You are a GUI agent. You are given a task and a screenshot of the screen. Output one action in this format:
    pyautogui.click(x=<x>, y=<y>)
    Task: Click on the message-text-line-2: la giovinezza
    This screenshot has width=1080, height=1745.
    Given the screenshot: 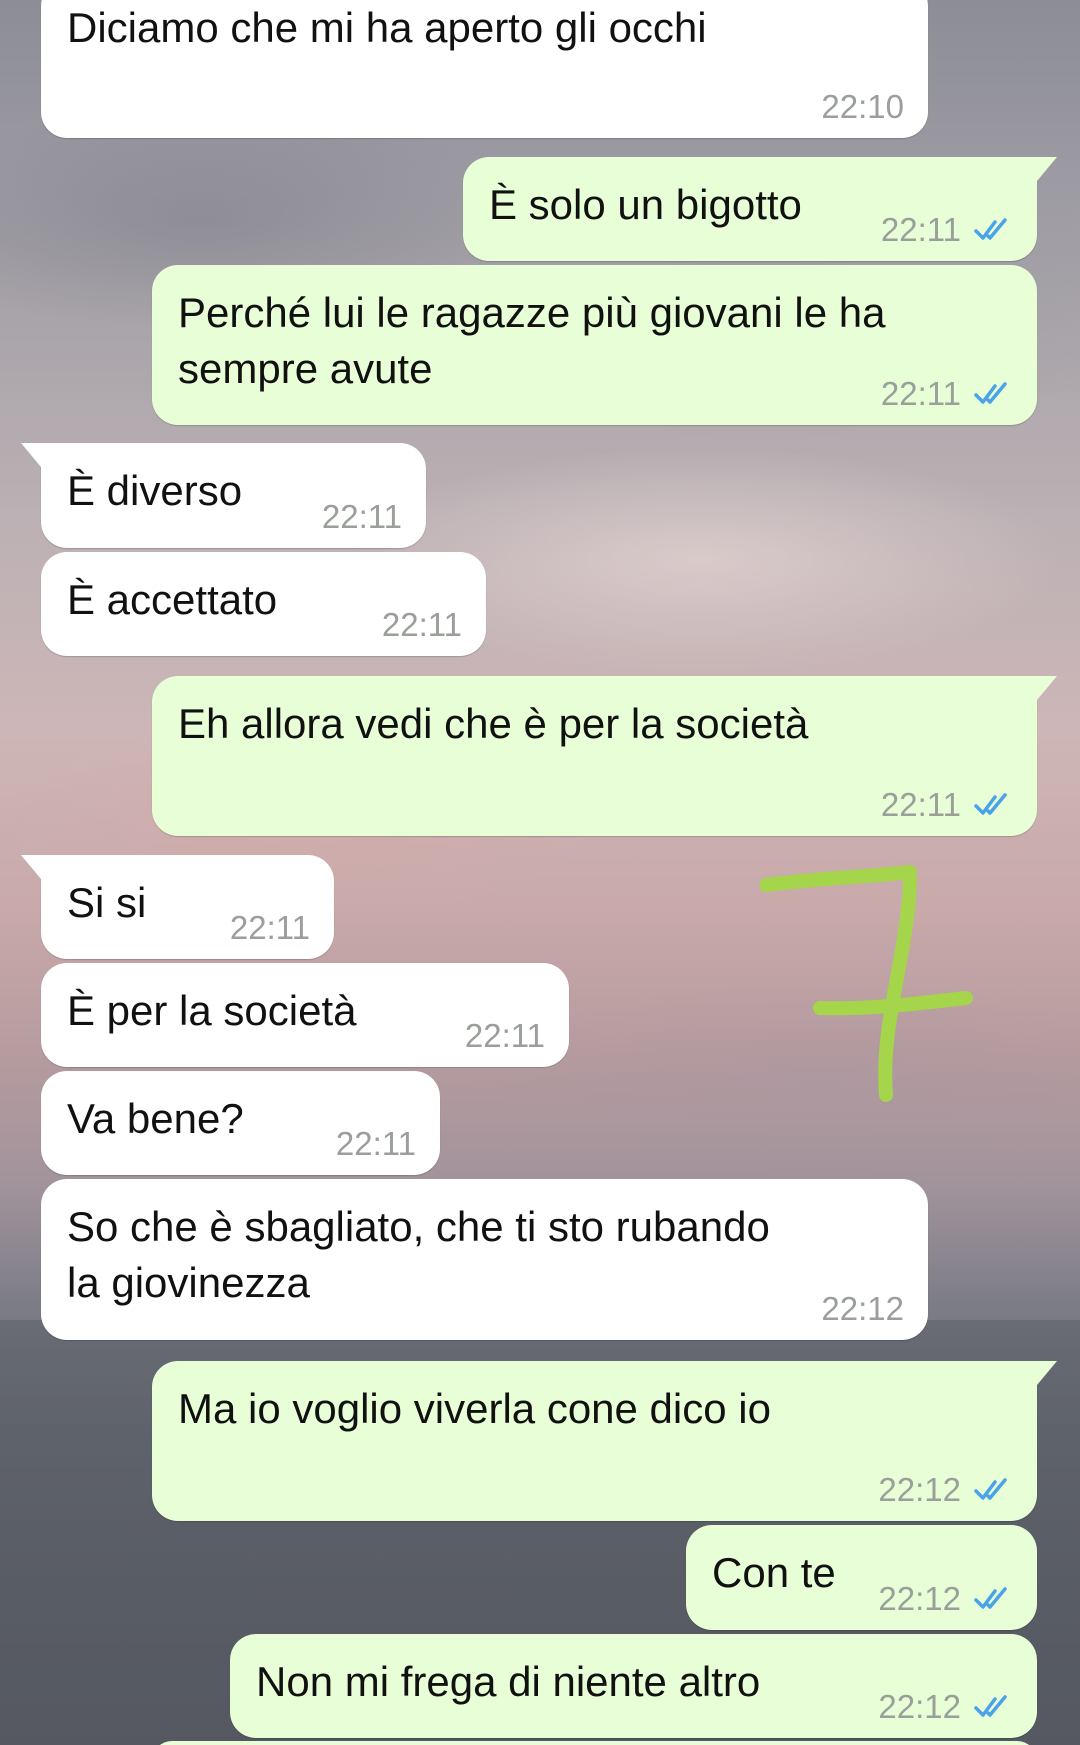 What is the action you would take?
    pyautogui.click(x=188, y=1282)
    